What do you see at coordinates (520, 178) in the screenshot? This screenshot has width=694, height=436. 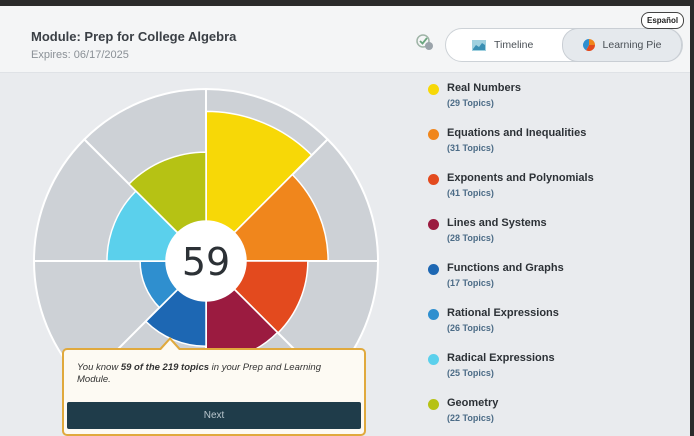 I see `legend-item-name: Exponents and Polynomials` at bounding box center [520, 178].